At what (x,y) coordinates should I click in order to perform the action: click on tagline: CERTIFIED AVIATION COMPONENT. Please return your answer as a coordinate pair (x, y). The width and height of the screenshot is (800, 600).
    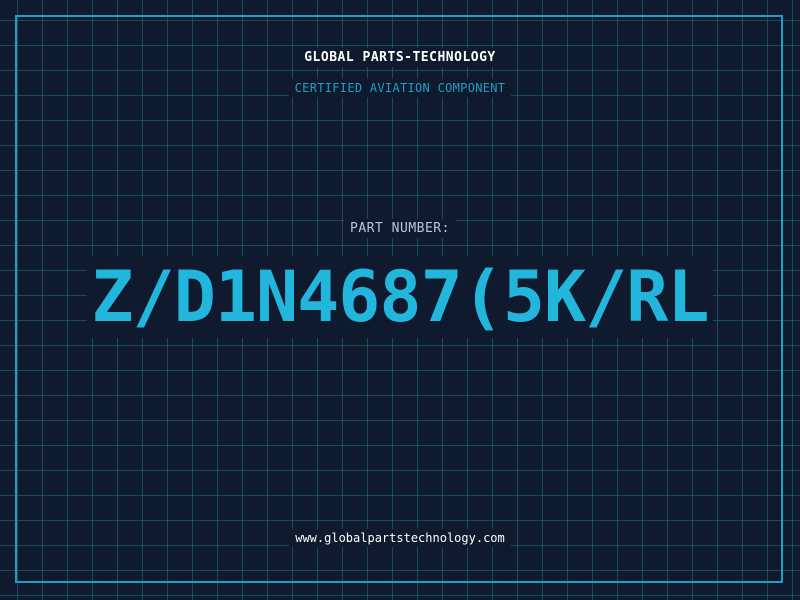
    Looking at the image, I should click on (400, 88).